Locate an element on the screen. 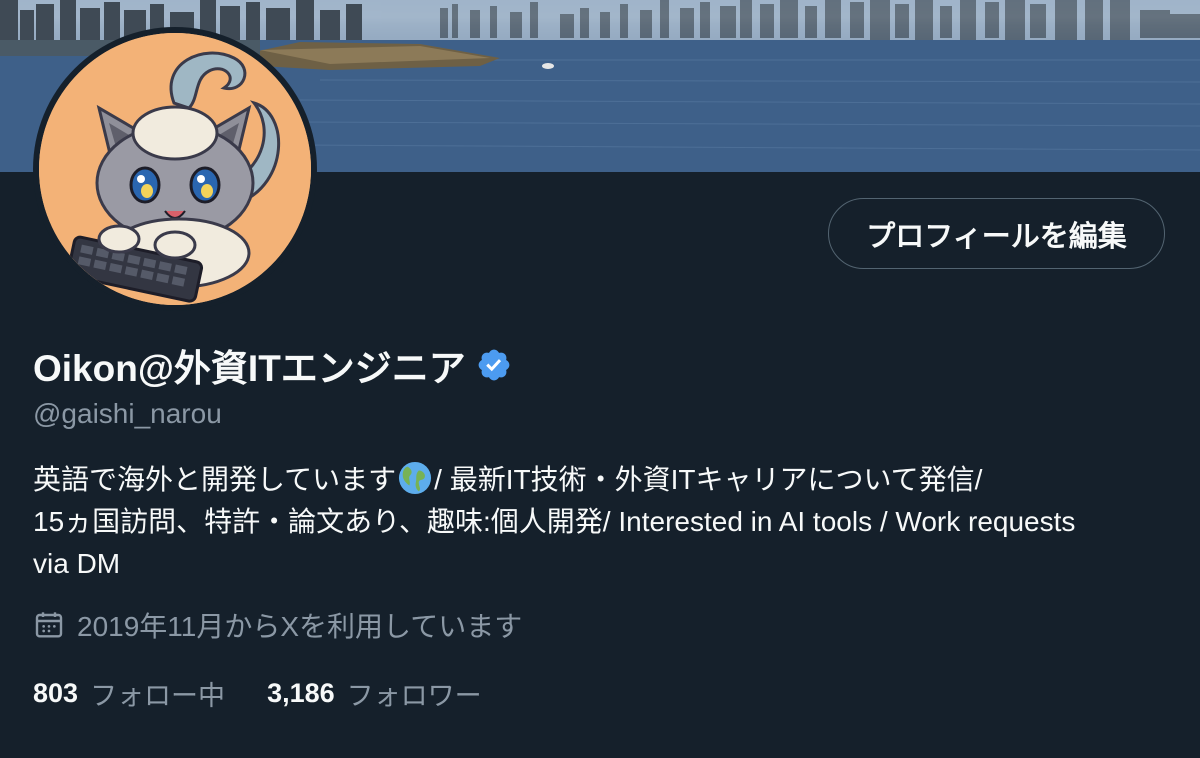 The image size is (1200, 758). following-label: フォロー中 is located at coordinates (158, 695).